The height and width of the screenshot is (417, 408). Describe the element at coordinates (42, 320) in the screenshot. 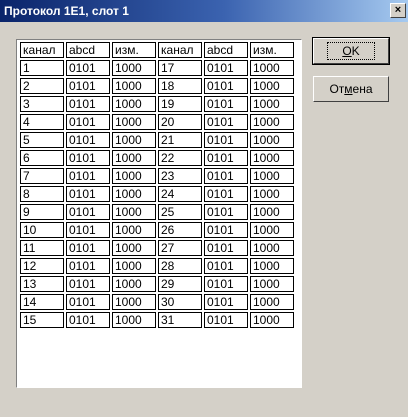

I see `cell-channel: 15` at that location.